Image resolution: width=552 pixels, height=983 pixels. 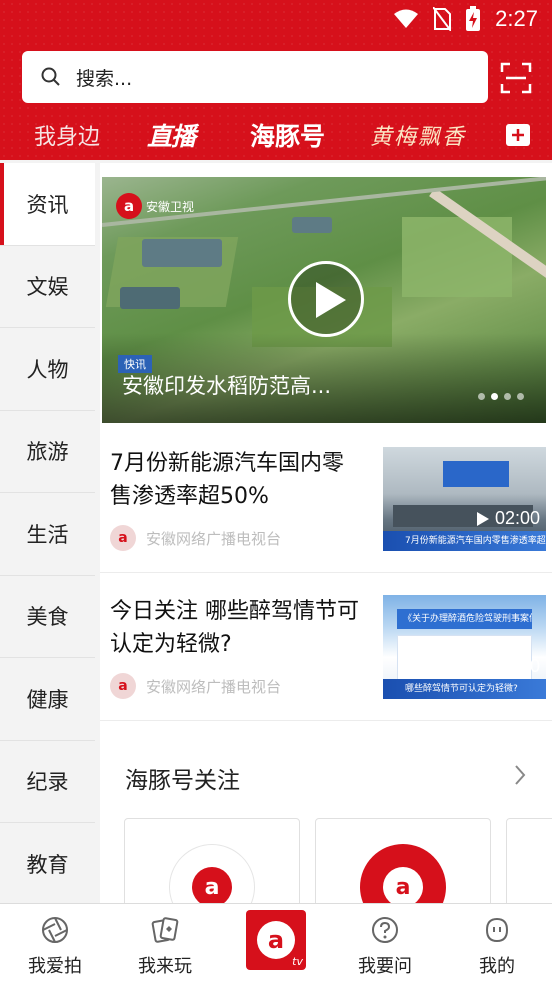 I want to click on thumbnail-caption: 哪些醉驾情节可认定为轻微?, so click(x=464, y=689).